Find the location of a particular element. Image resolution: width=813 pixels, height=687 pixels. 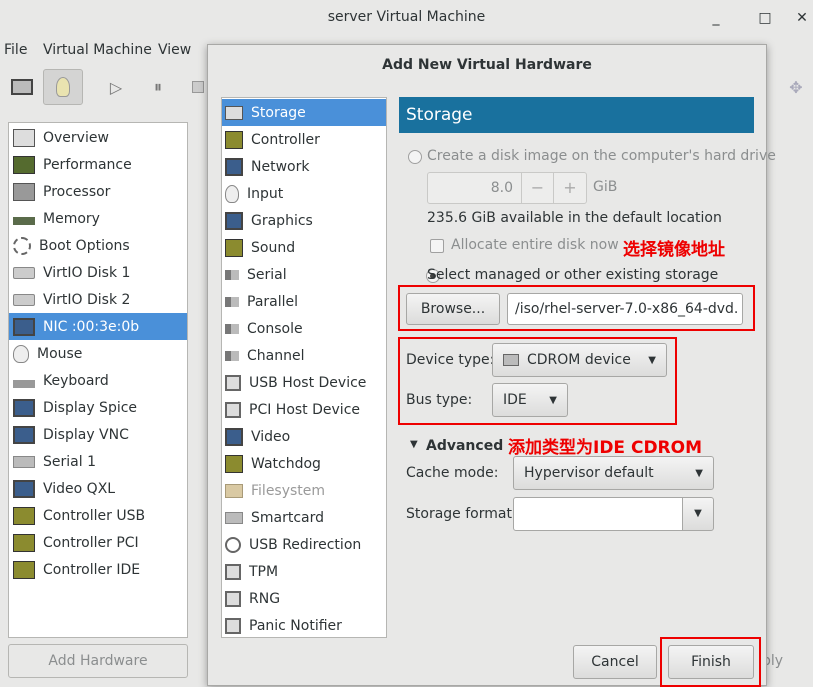

storage-icon is located at coordinates (234, 112).